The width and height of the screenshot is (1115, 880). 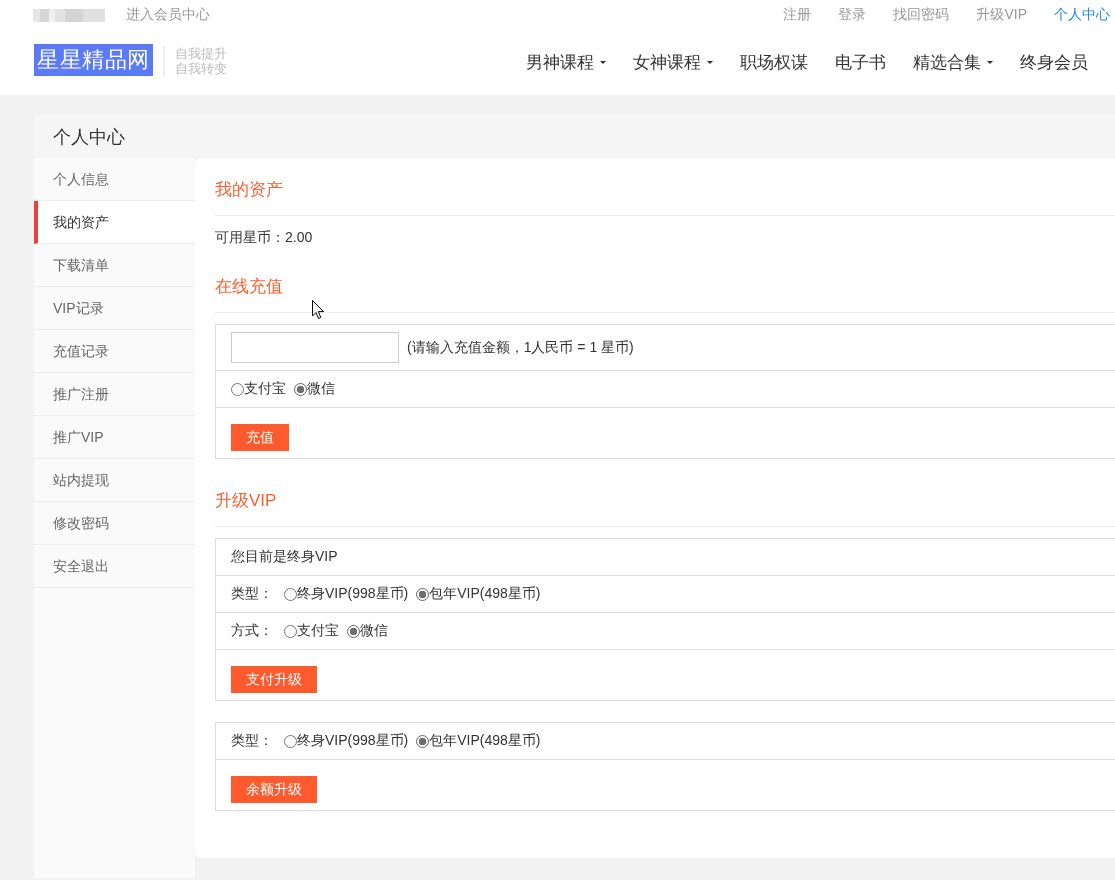 I want to click on nav-link: 男神课程, so click(x=566, y=62).